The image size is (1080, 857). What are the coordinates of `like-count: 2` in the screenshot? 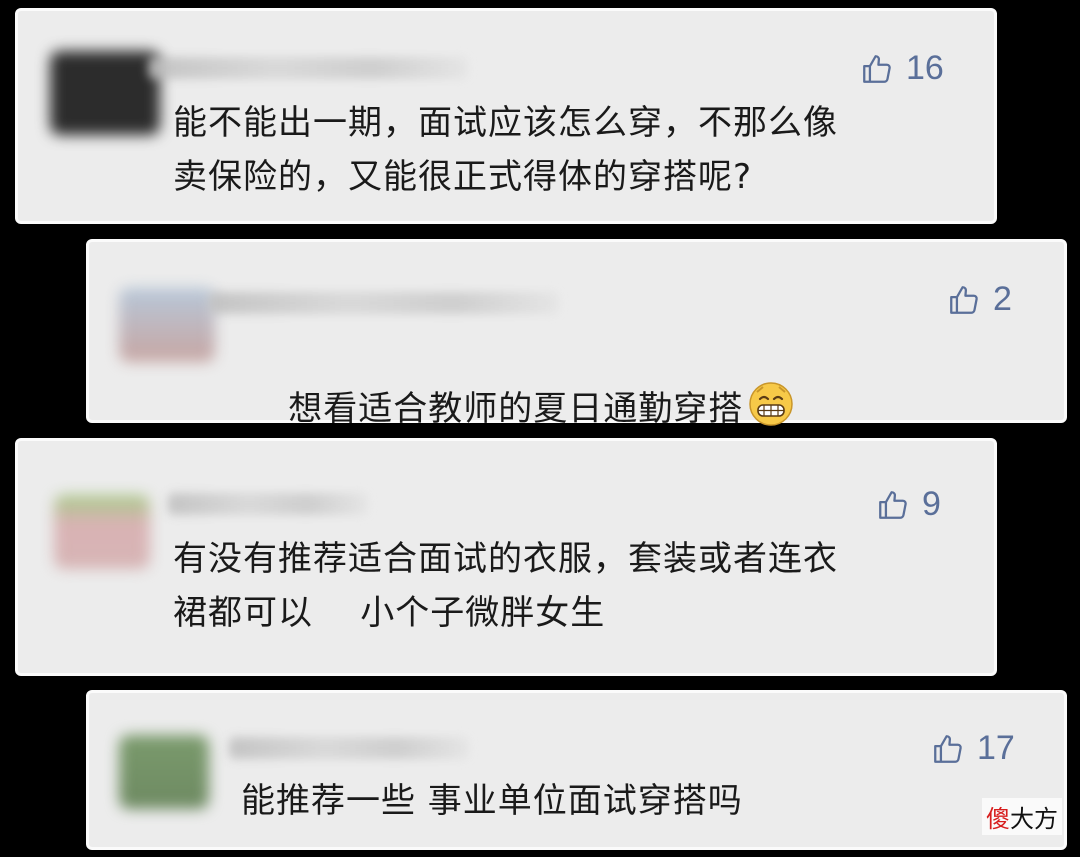 It's located at (1002, 299).